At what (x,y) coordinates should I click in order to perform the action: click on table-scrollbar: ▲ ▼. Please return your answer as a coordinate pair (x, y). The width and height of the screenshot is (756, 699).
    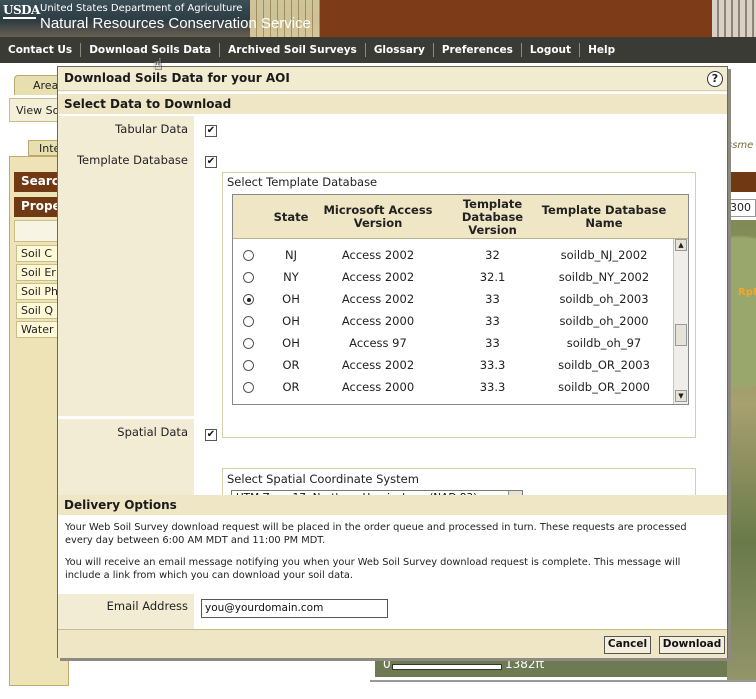
    Looking at the image, I should click on (680, 321).